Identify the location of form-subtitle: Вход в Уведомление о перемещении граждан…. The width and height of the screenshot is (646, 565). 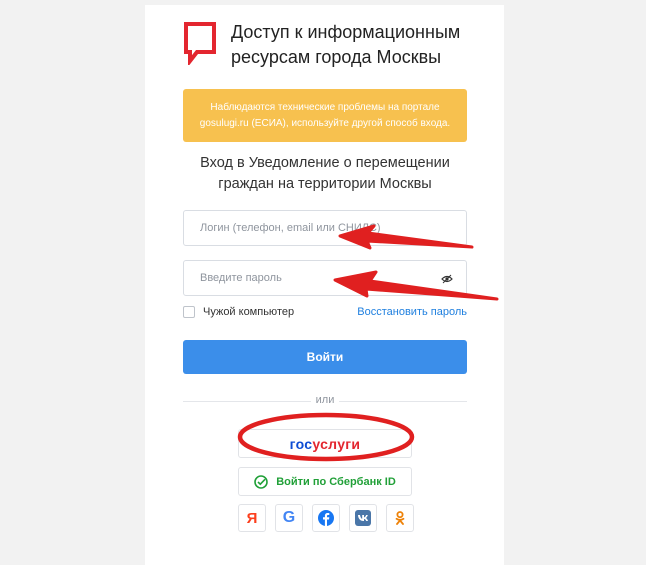
(325, 173).